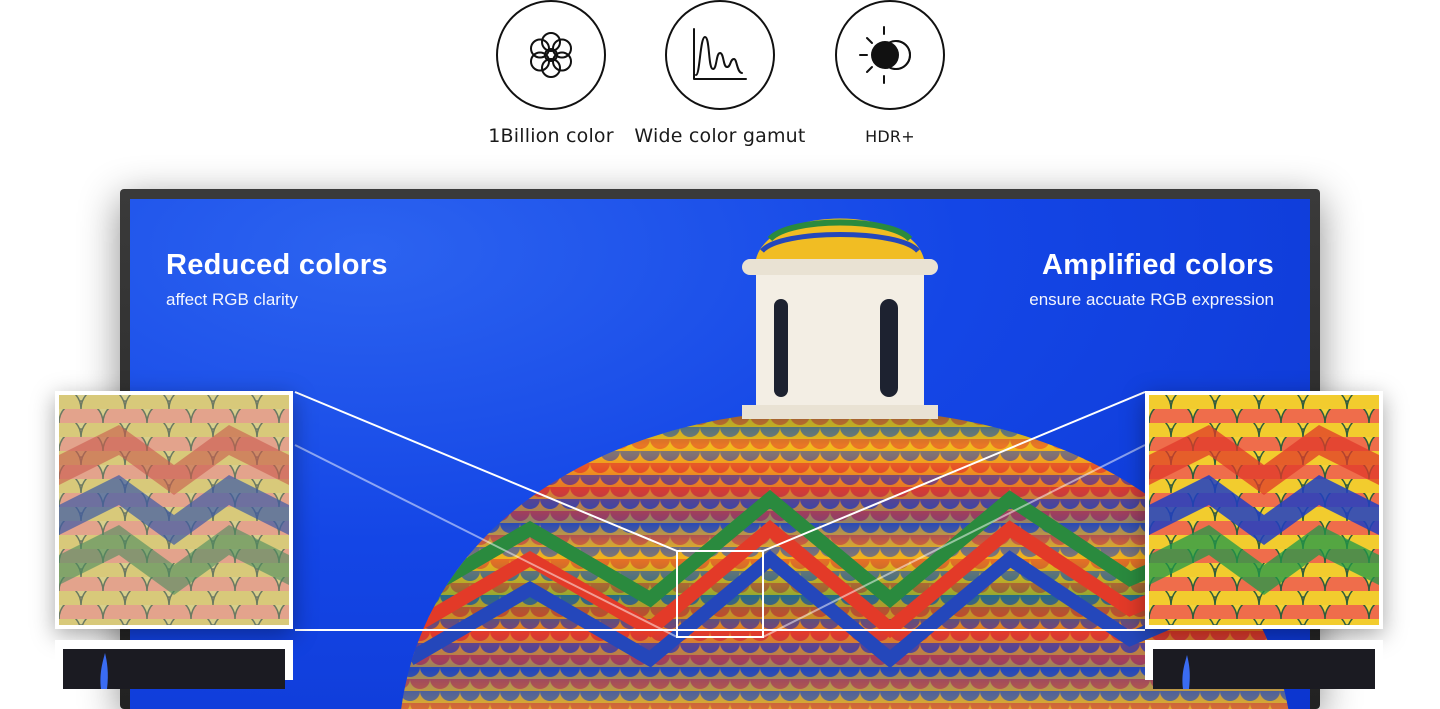 The height and width of the screenshot is (709, 1440). I want to click on scales-zoom-image-amplified, so click(1264, 510).